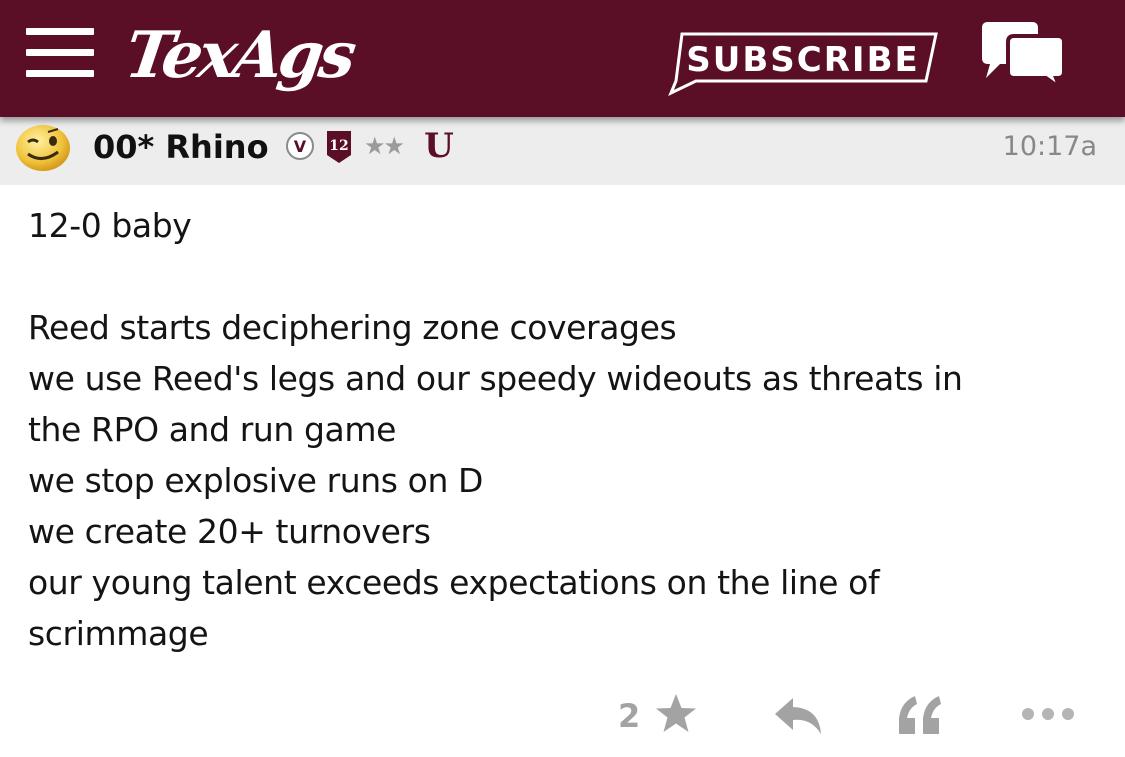  Describe the element at coordinates (60, 53) in the screenshot. I see `hamburger-menu-icon` at that location.